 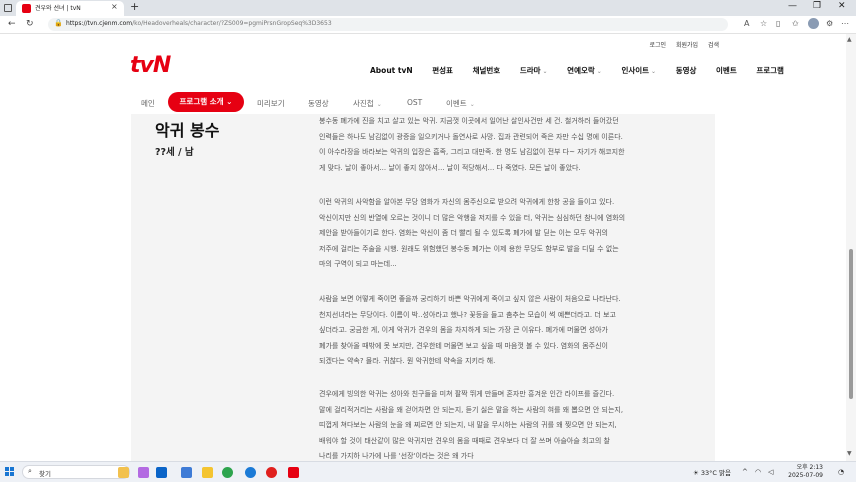 What do you see at coordinates (460, 103) in the screenshot?
I see `subnav-event: 이벤트 ⌄` at bounding box center [460, 103].